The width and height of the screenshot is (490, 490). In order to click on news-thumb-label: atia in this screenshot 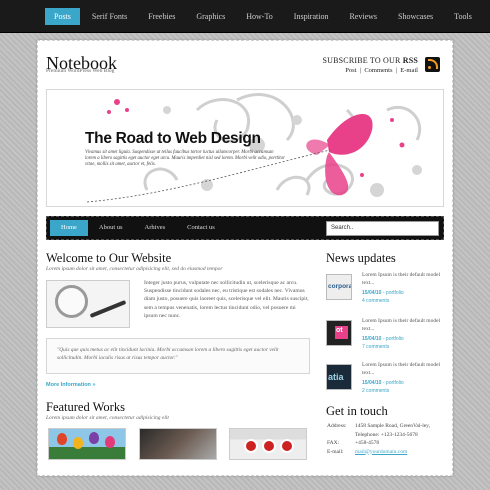, I will do `click(336, 377)`.